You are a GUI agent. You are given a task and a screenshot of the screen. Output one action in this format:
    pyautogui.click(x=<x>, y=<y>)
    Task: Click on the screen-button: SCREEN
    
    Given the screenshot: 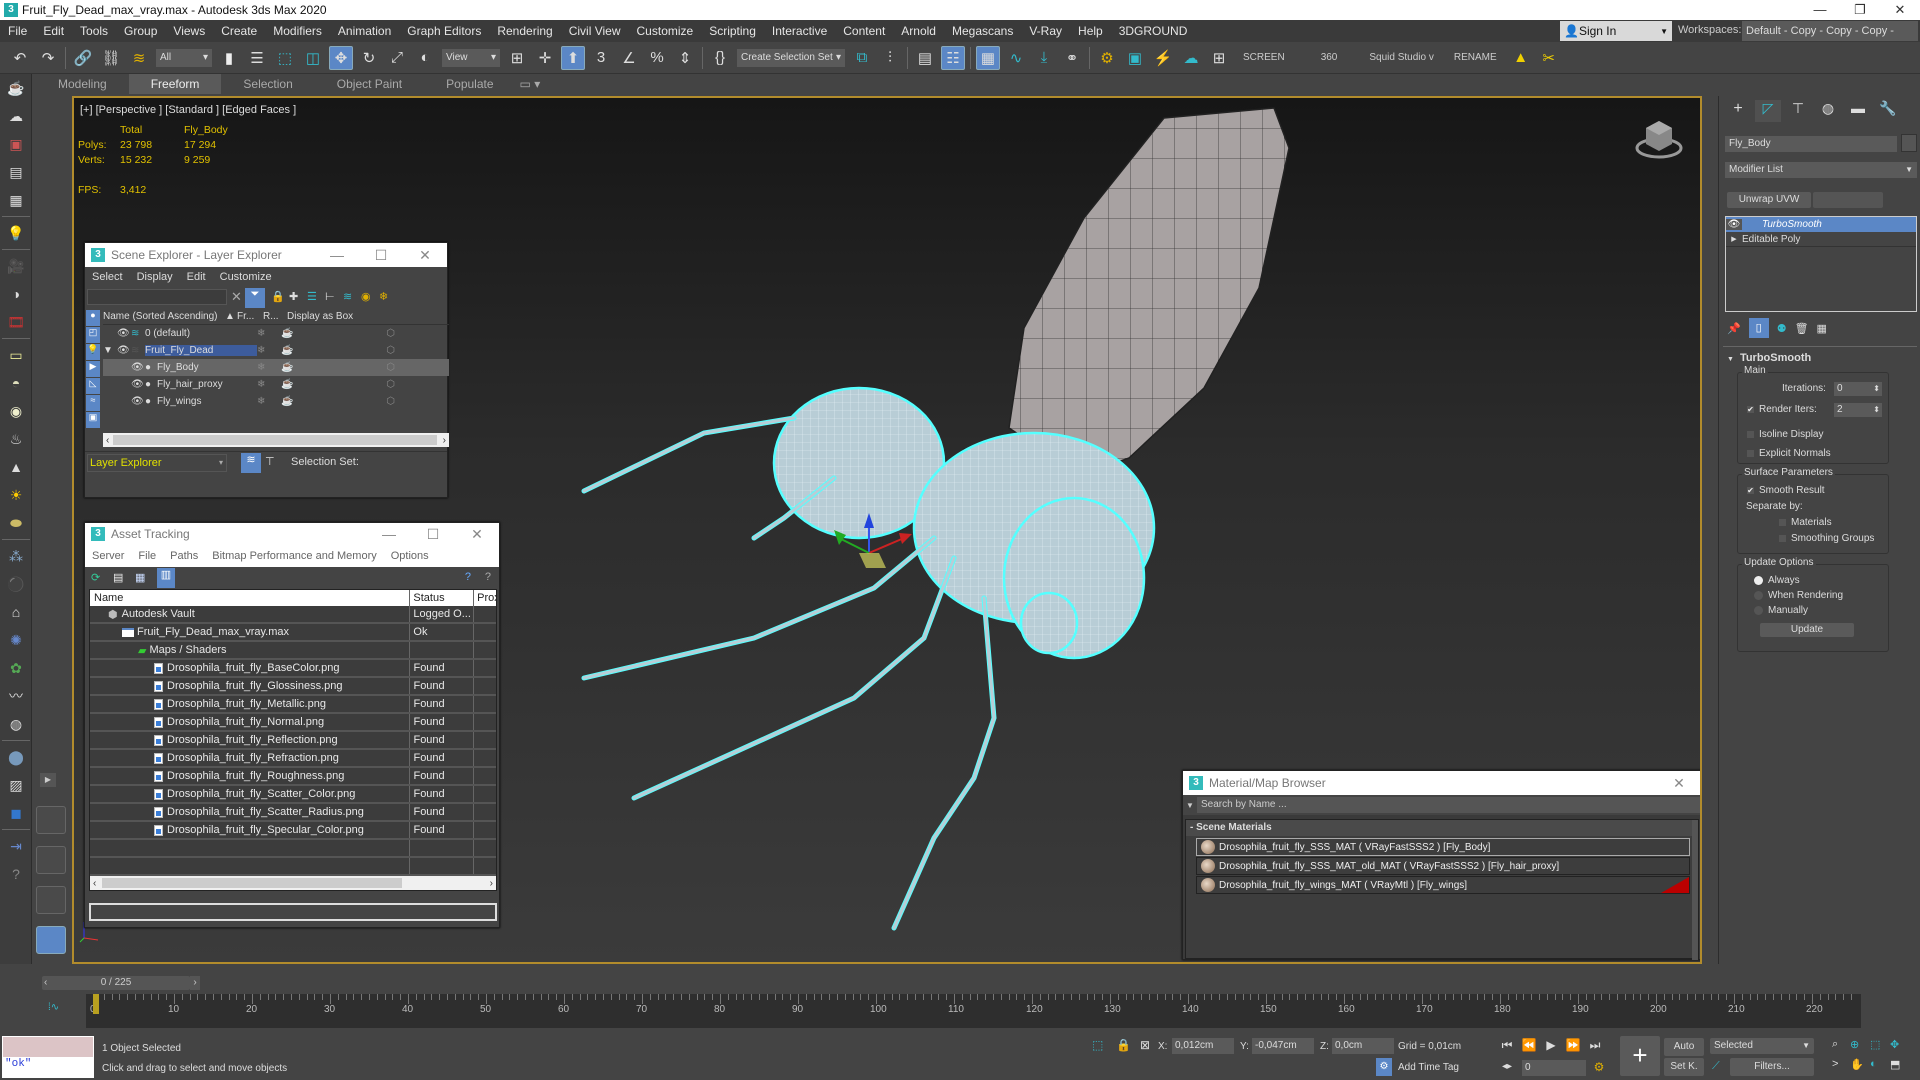 What is the action you would take?
    pyautogui.click(x=1264, y=57)
    